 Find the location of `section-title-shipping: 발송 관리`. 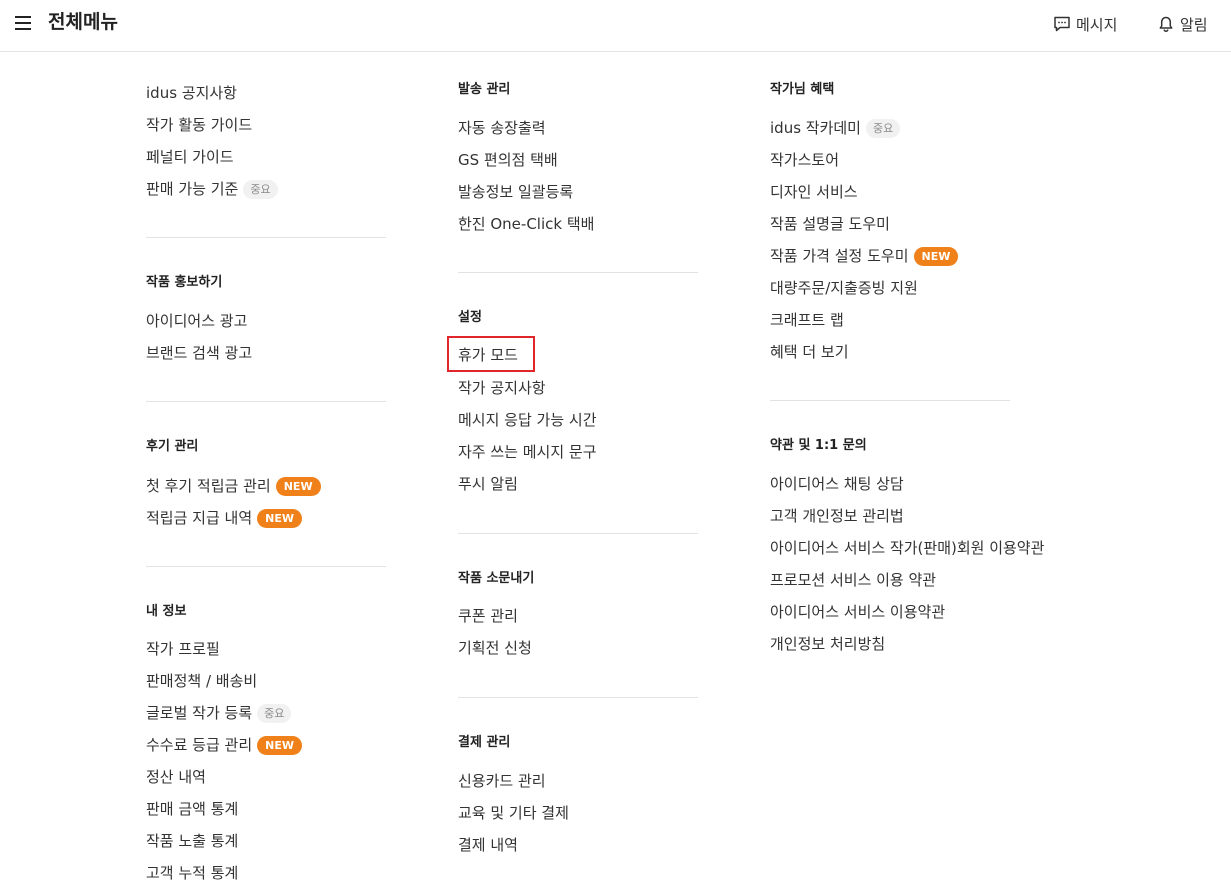

section-title-shipping: 발송 관리 is located at coordinates (484, 89).